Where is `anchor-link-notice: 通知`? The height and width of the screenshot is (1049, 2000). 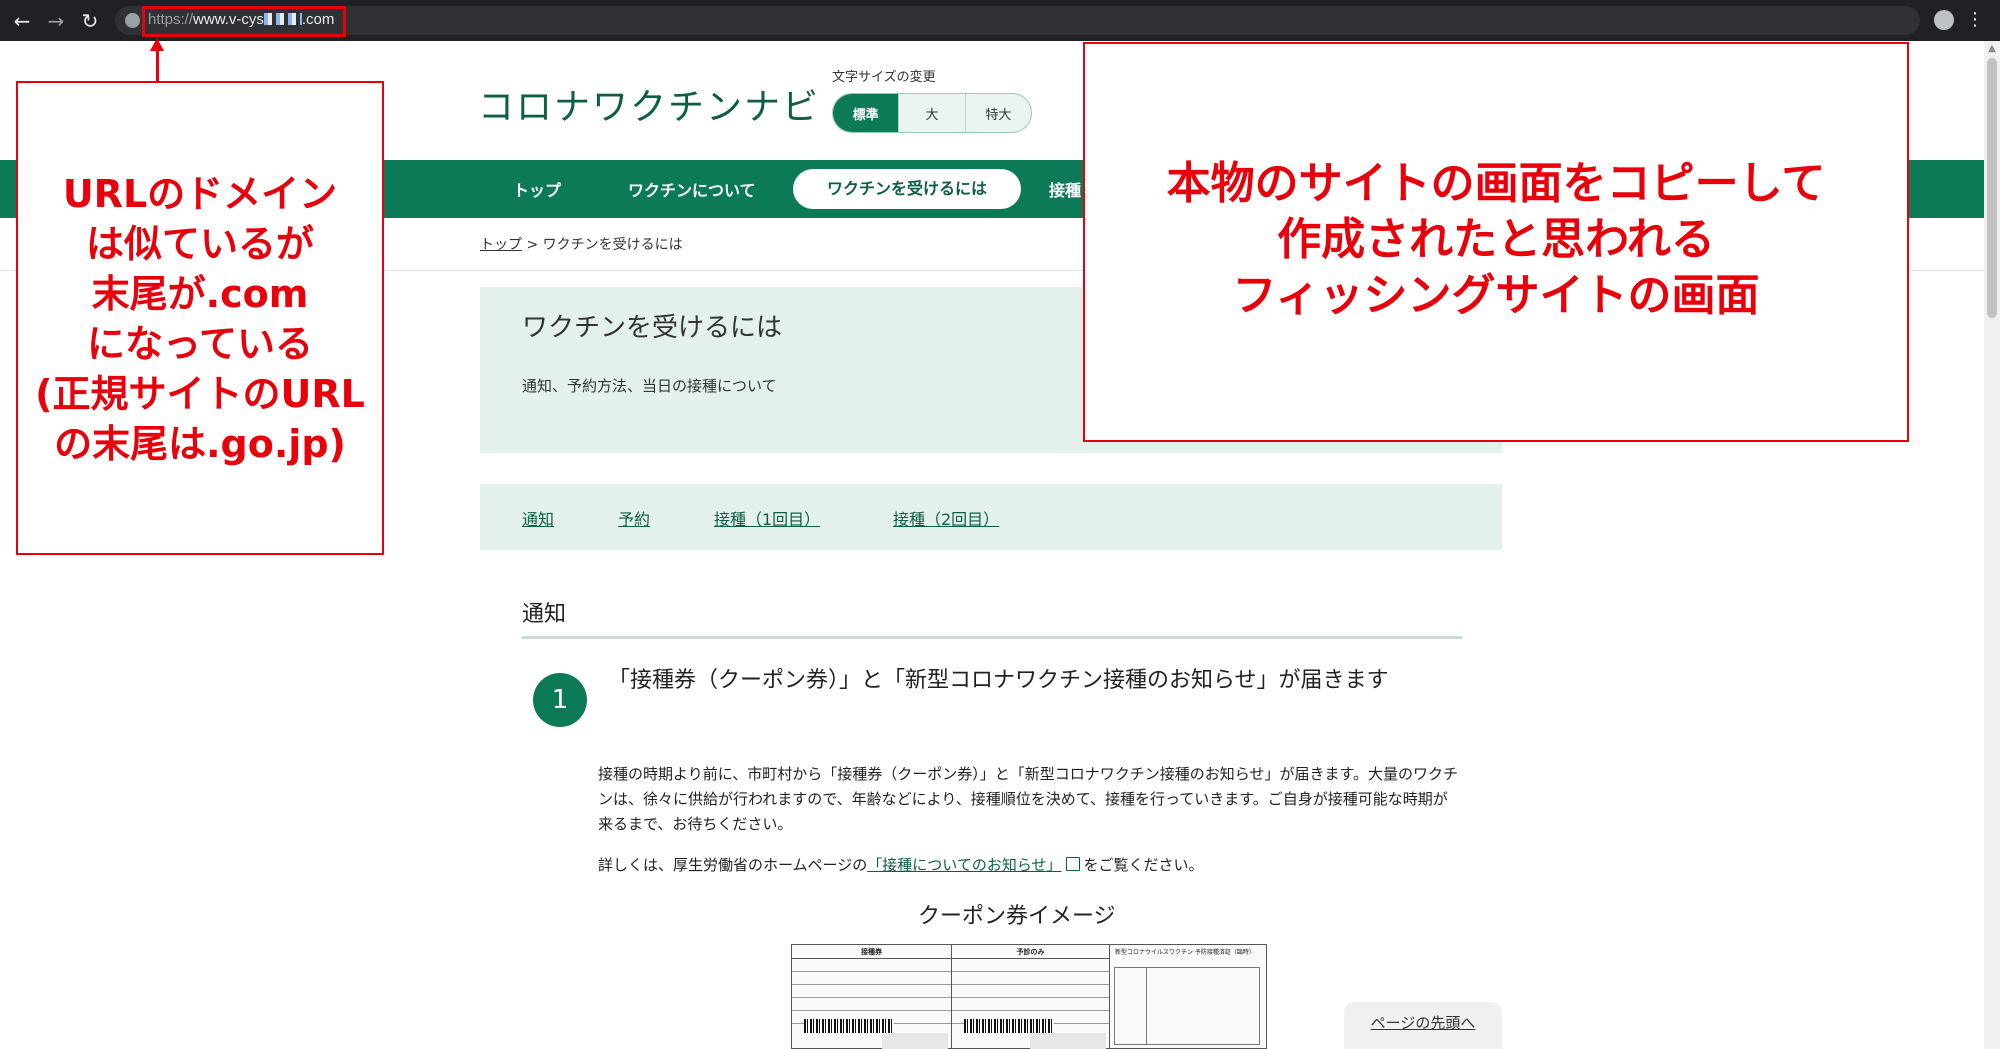
anchor-link-notice: 通知 is located at coordinates (538, 518).